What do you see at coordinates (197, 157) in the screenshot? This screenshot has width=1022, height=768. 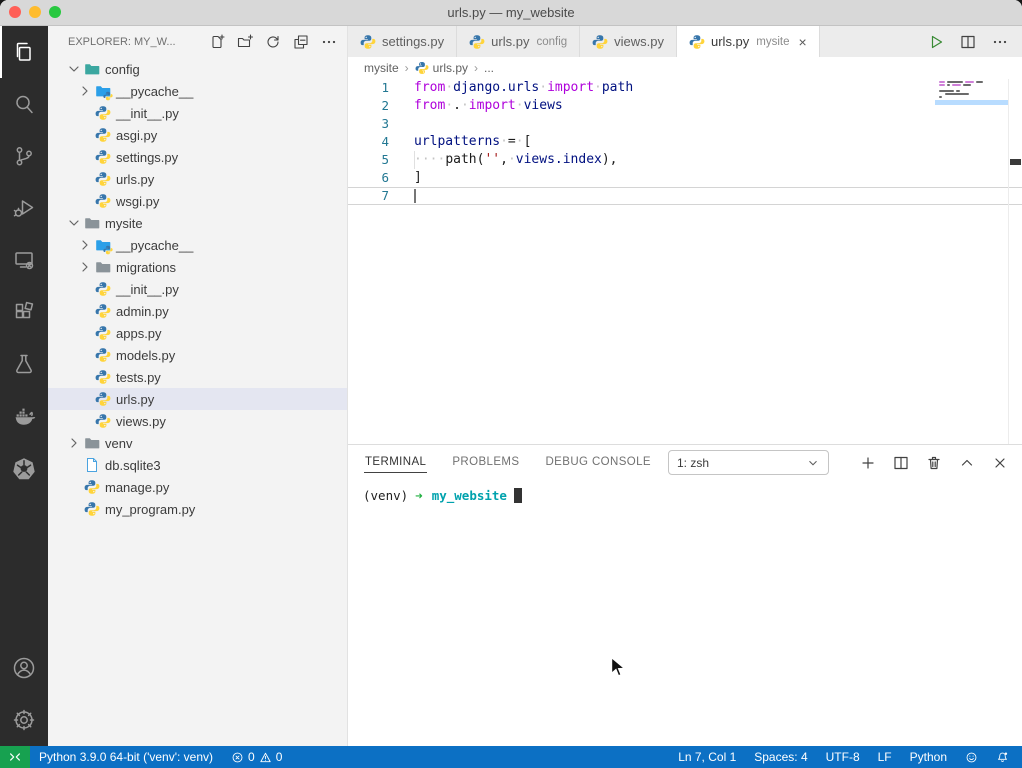 I see `tree-item-settings-py: settings.py` at bounding box center [197, 157].